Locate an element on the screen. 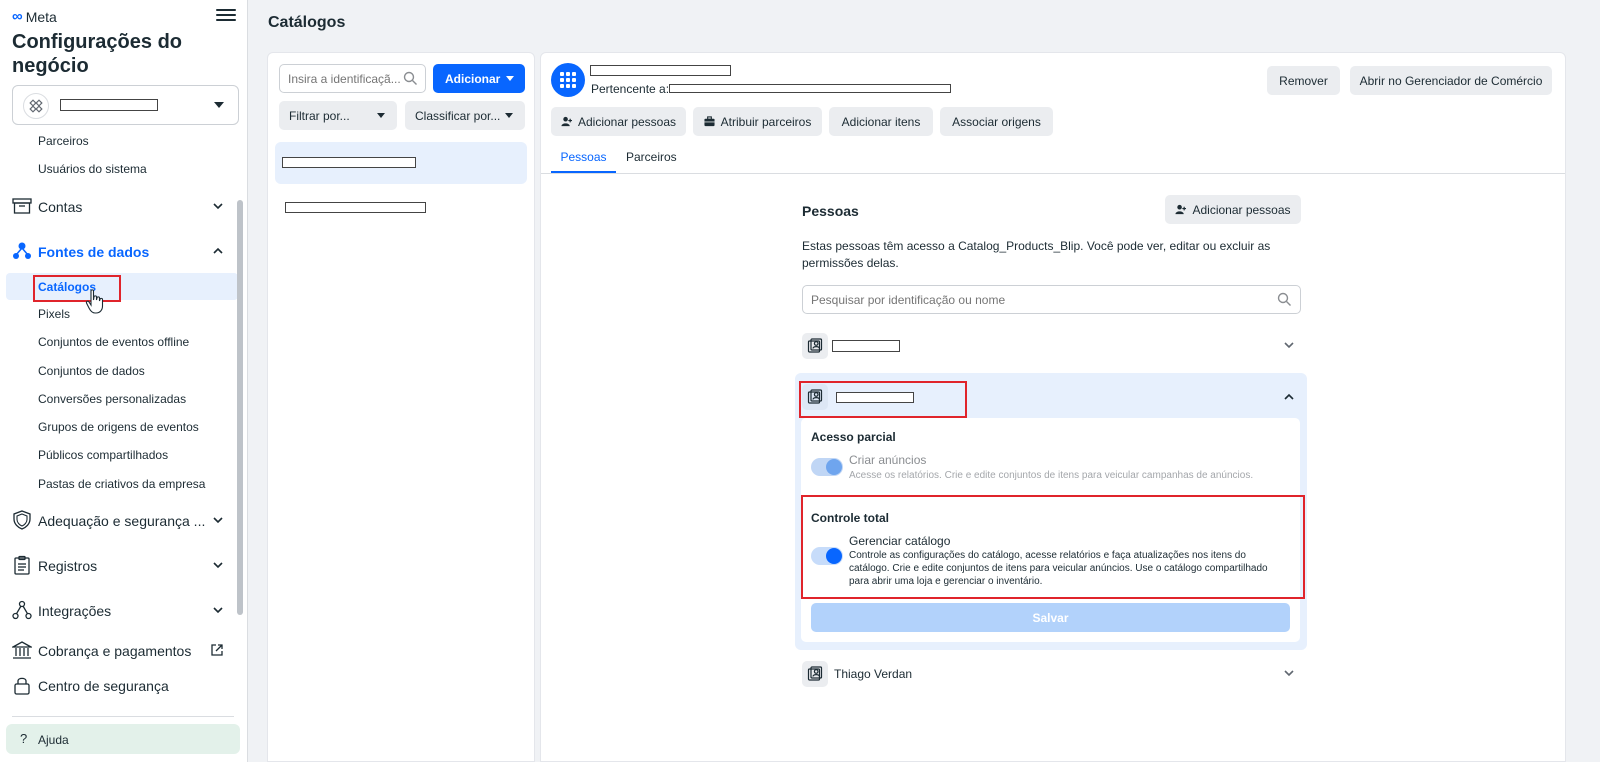 Image resolution: width=1600 pixels, height=762 pixels. hamburger-menu-icon is located at coordinates (226, 15).